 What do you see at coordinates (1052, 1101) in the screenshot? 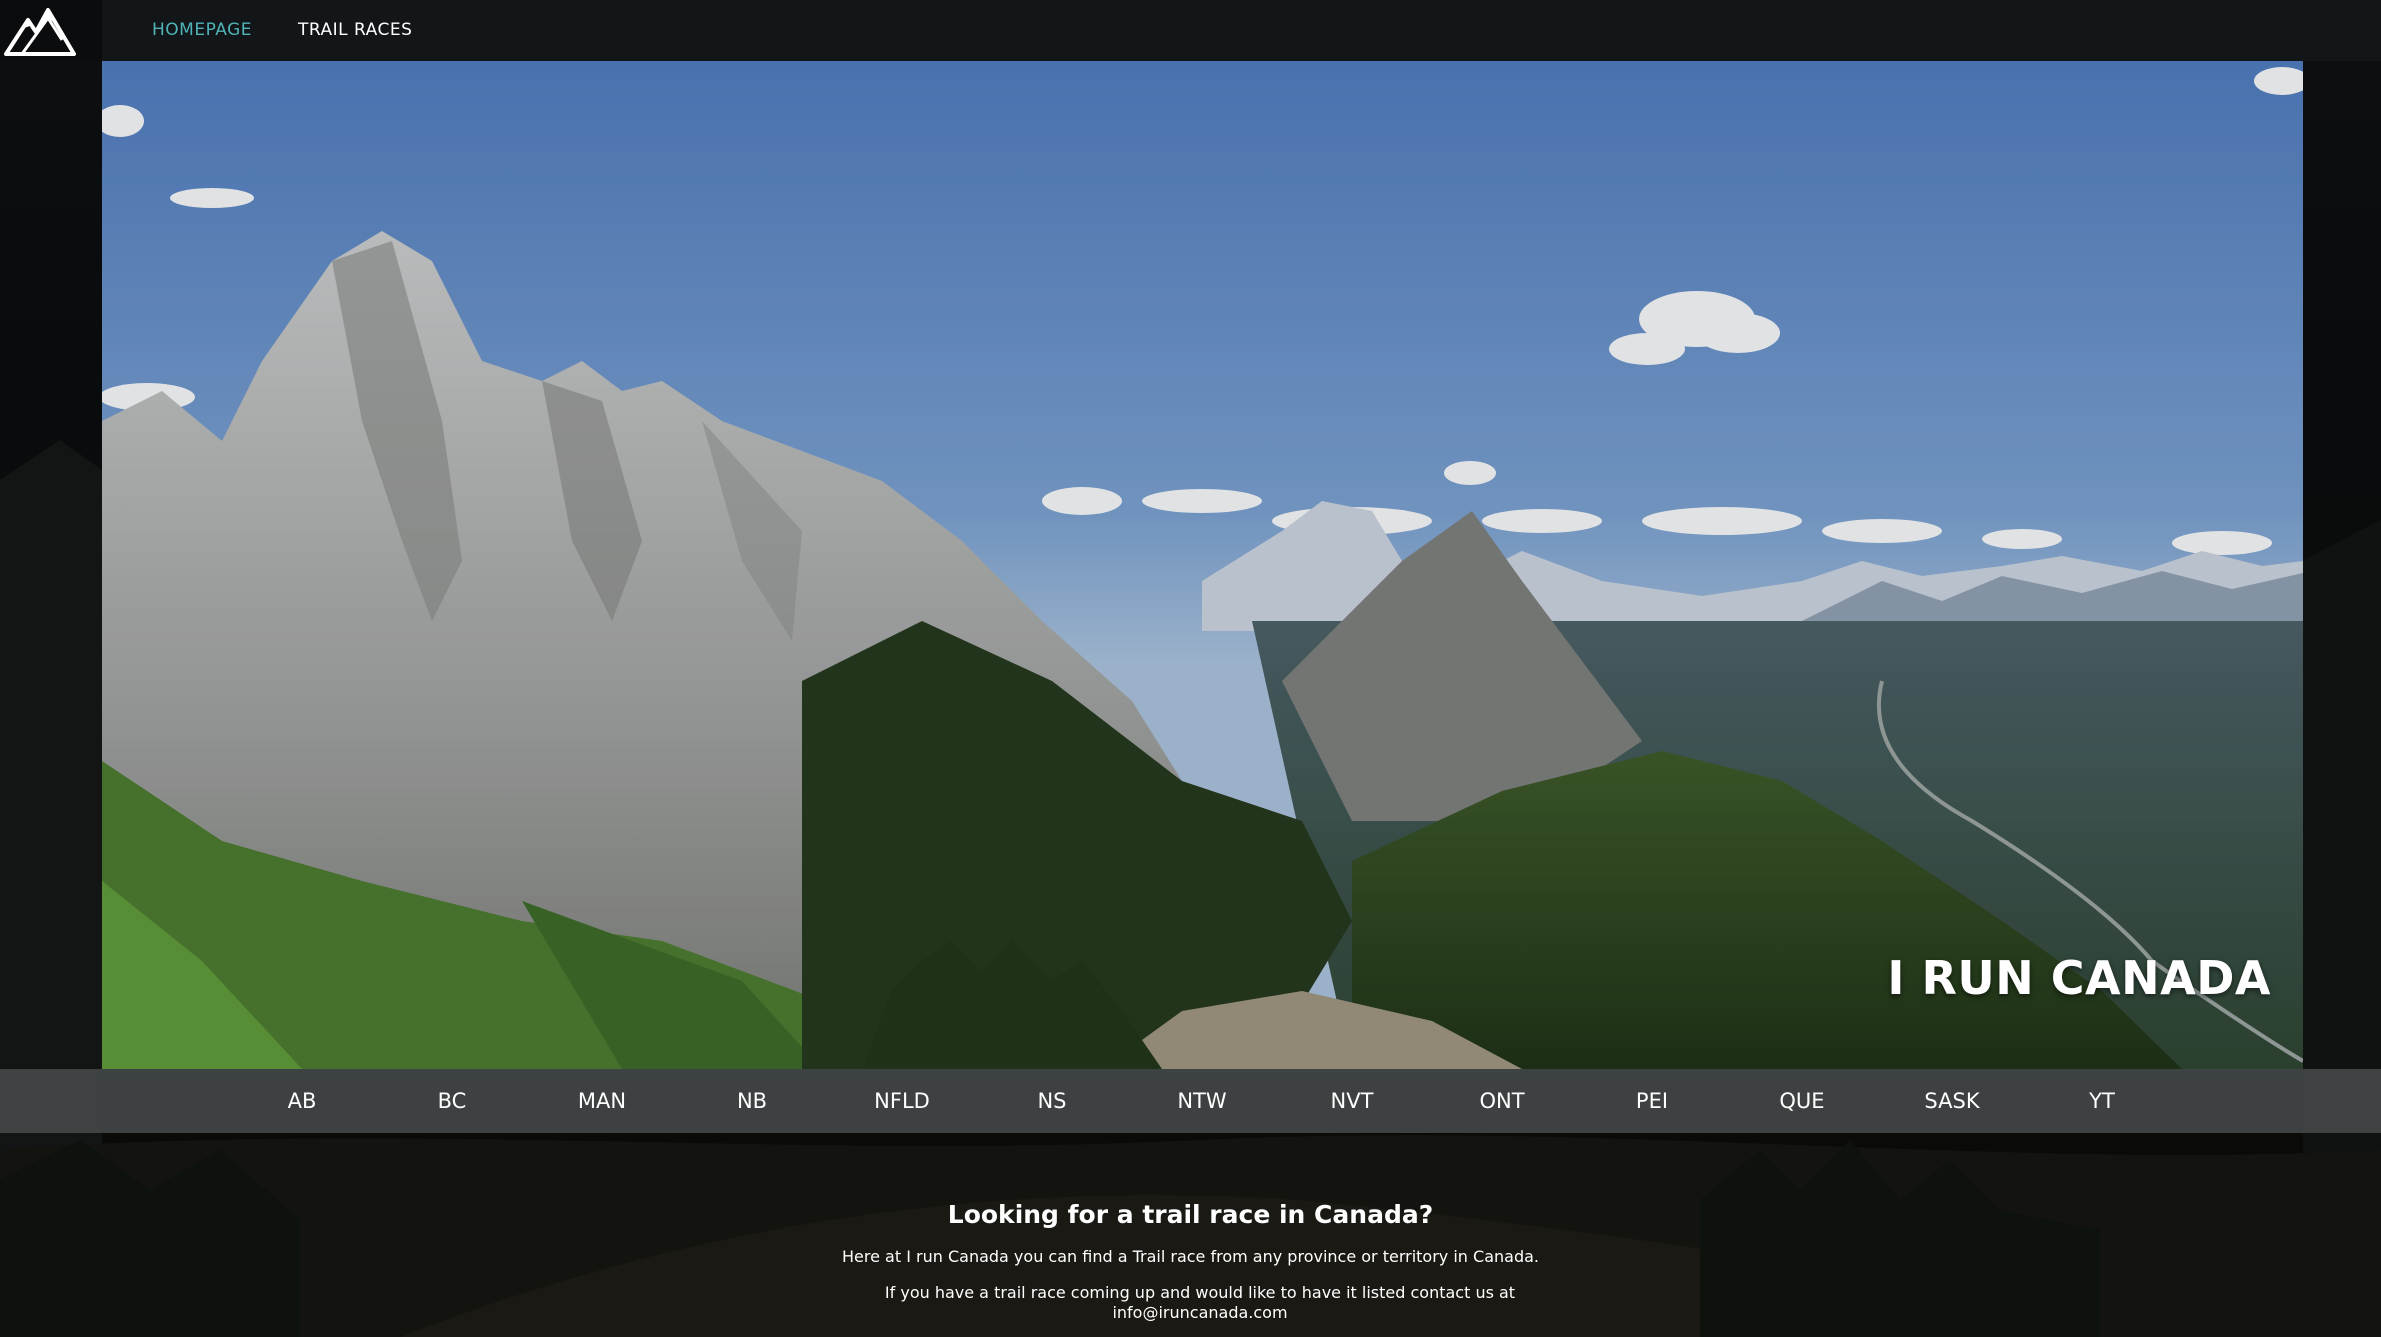
I see `province-link-ns: NS` at bounding box center [1052, 1101].